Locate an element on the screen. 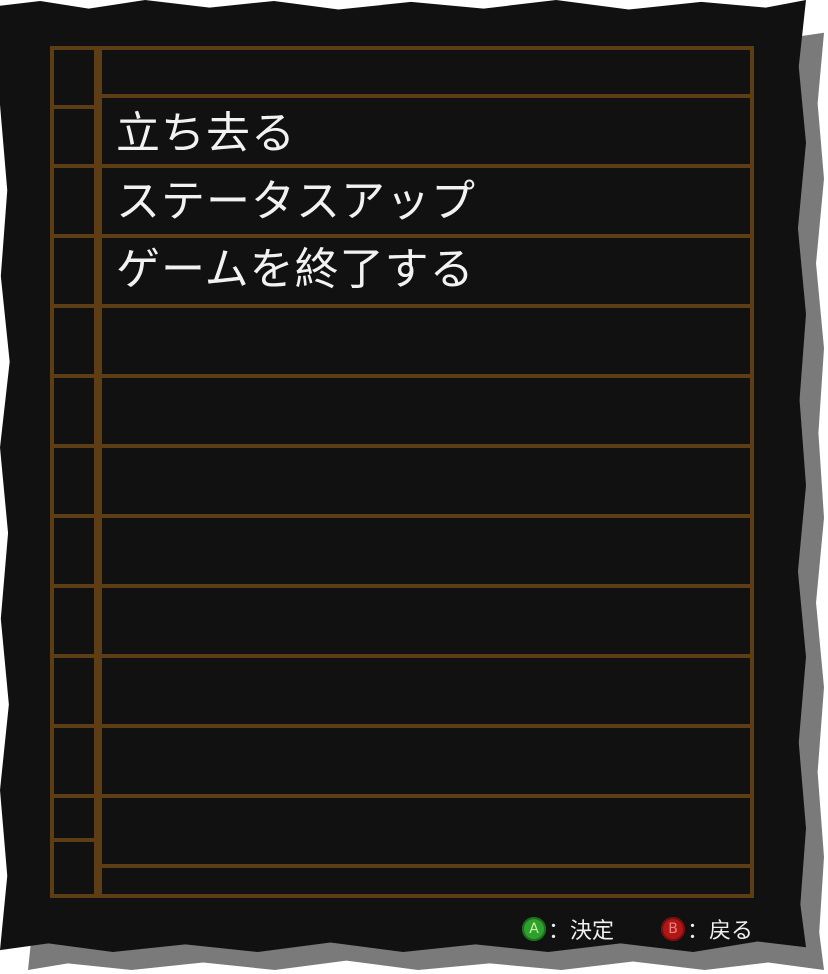  a-button-icon: A is located at coordinates (534, 929).